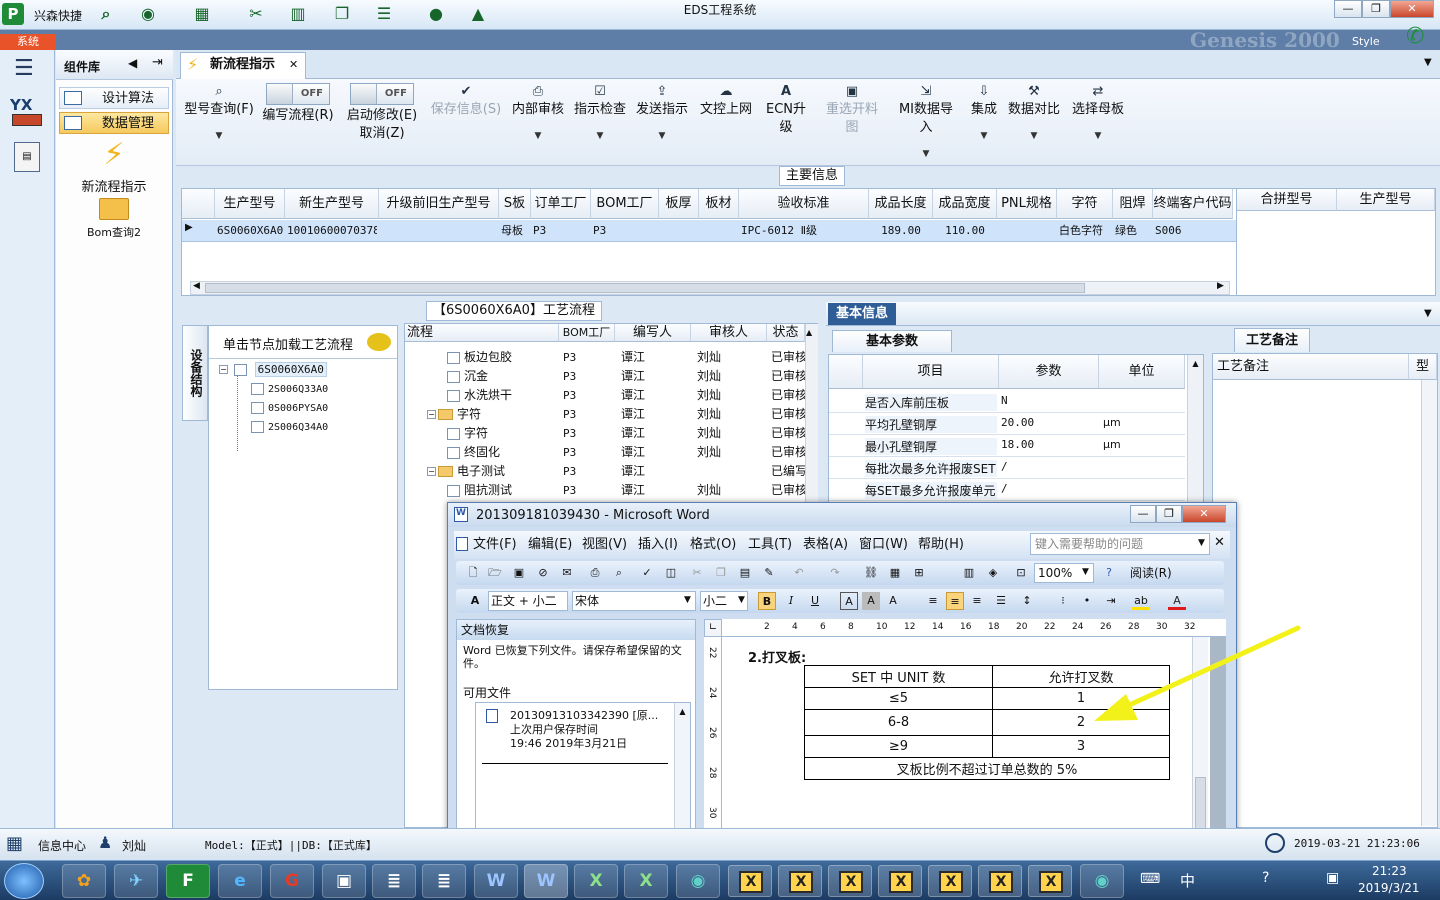 The height and width of the screenshot is (900, 1440). What do you see at coordinates (698, 881) in the screenshot?
I see `taskbar-eye-icon: ◉` at bounding box center [698, 881].